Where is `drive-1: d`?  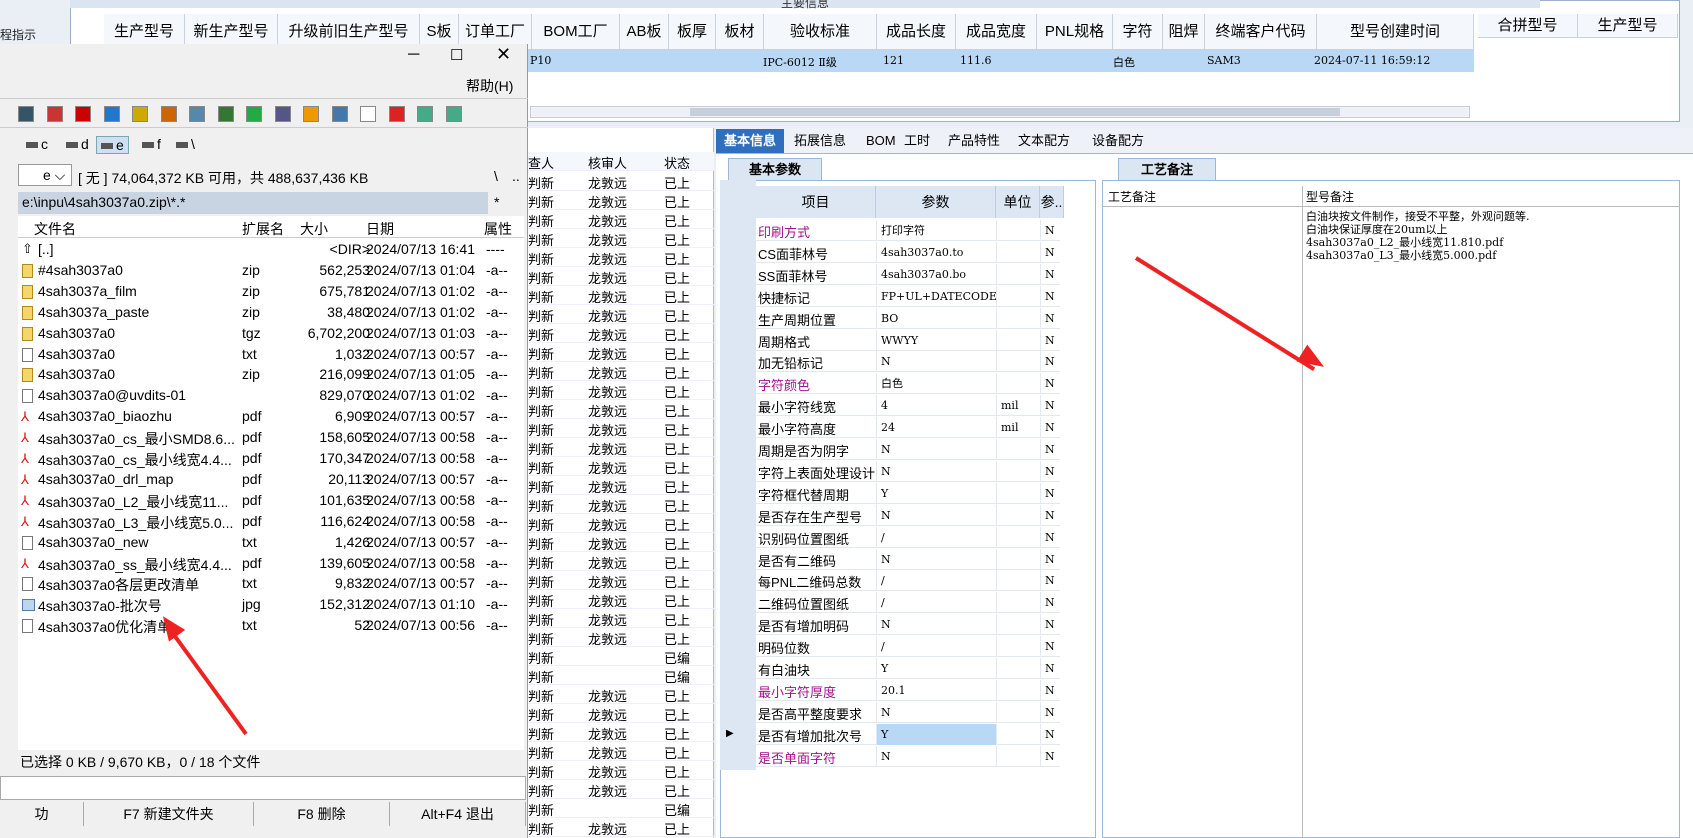 drive-1: d is located at coordinates (77, 144).